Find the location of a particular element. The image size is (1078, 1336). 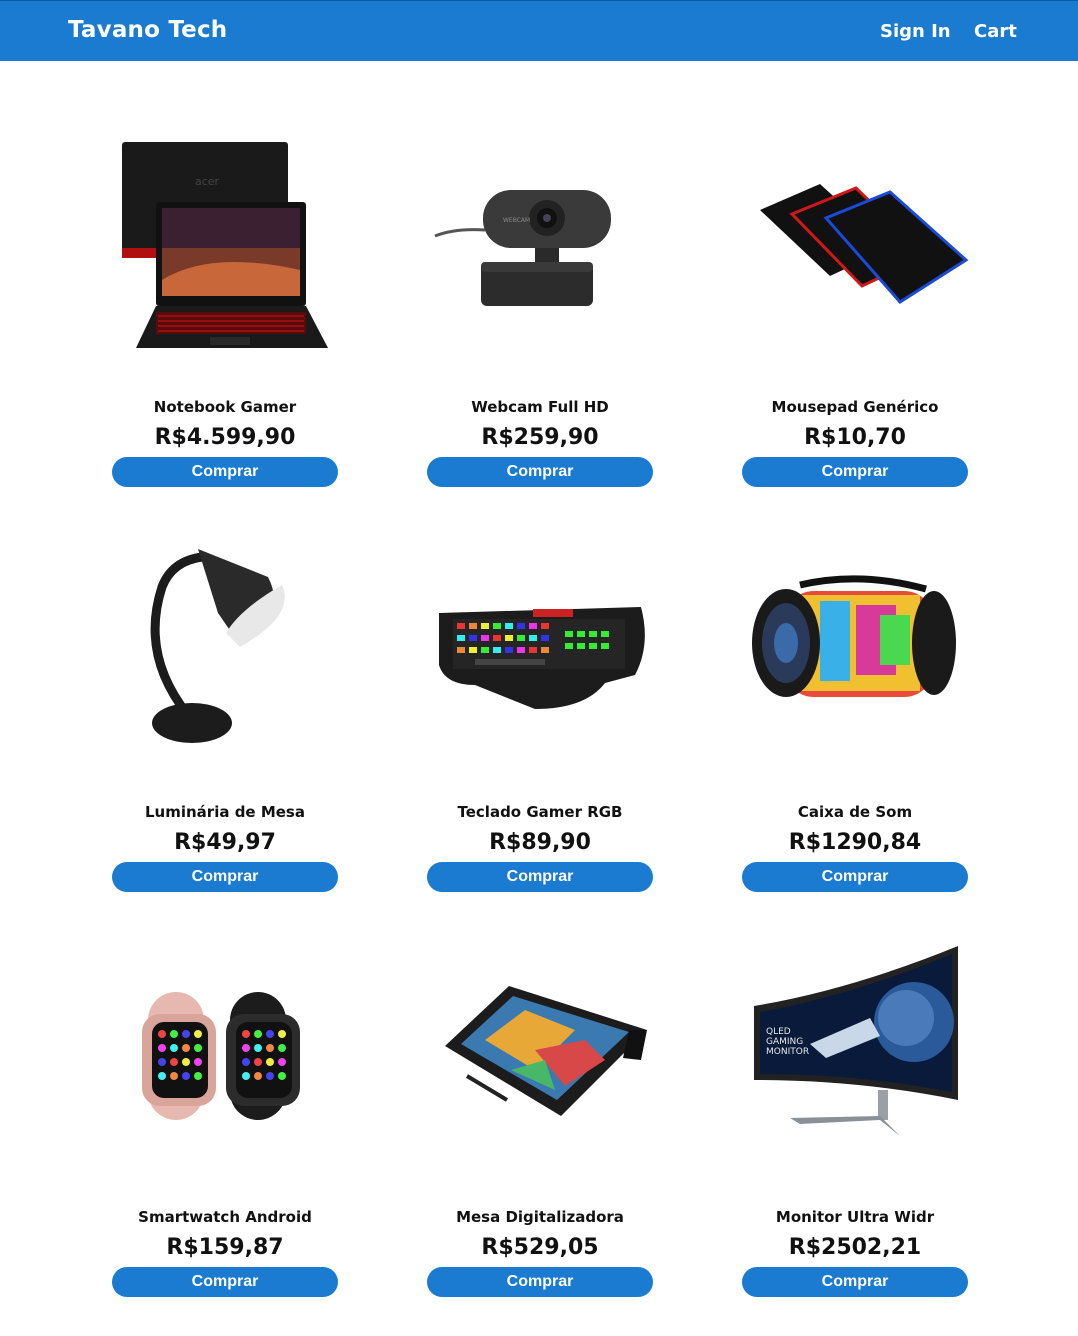

svg-text: WEBCAM is located at coordinates (516, 220).